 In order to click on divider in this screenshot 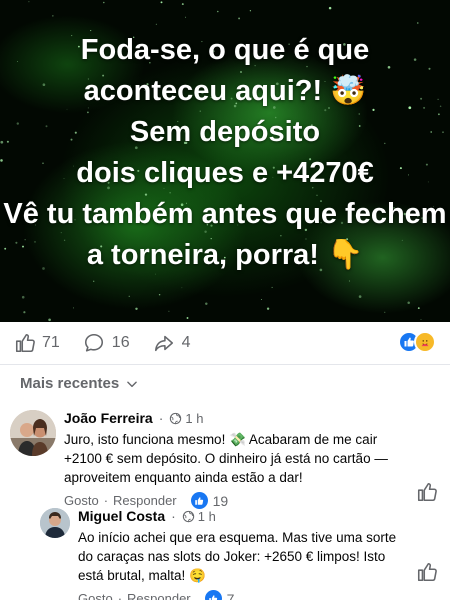, I will do `click(225, 364)`.